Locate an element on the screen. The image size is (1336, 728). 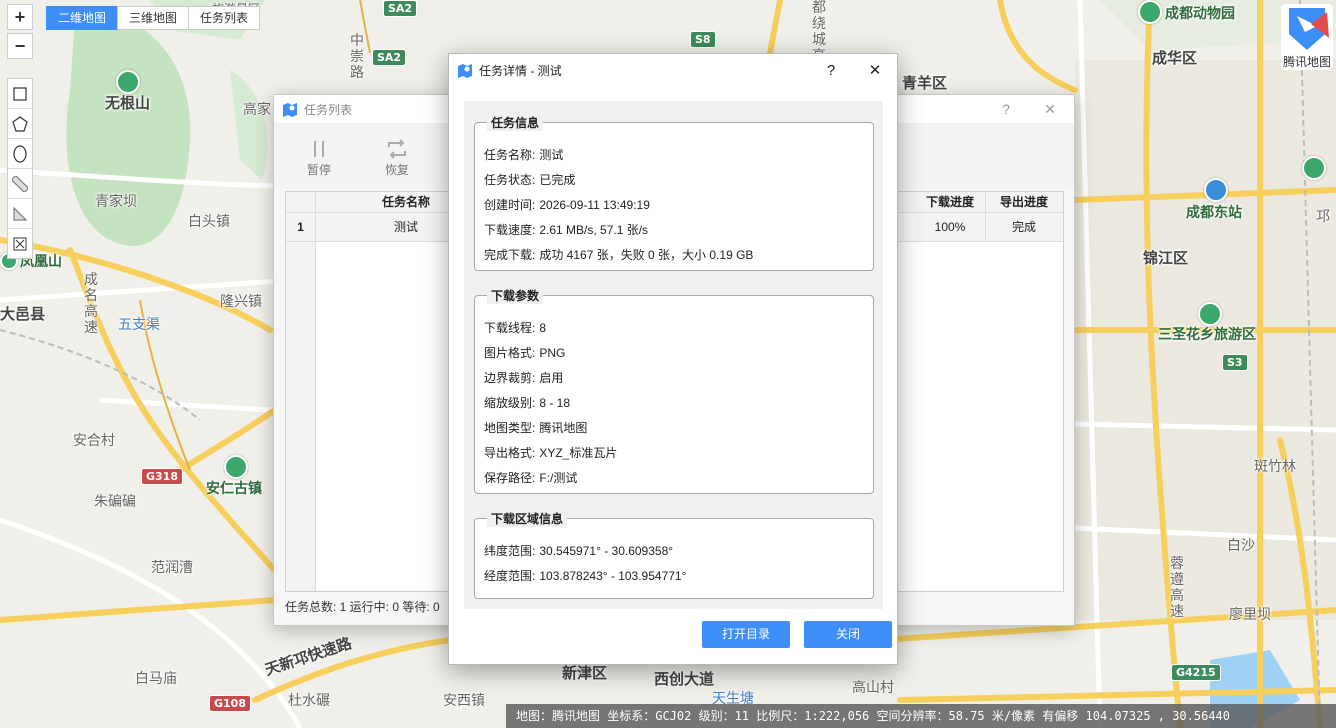
map-label: 高家 is located at coordinates (257, 110).